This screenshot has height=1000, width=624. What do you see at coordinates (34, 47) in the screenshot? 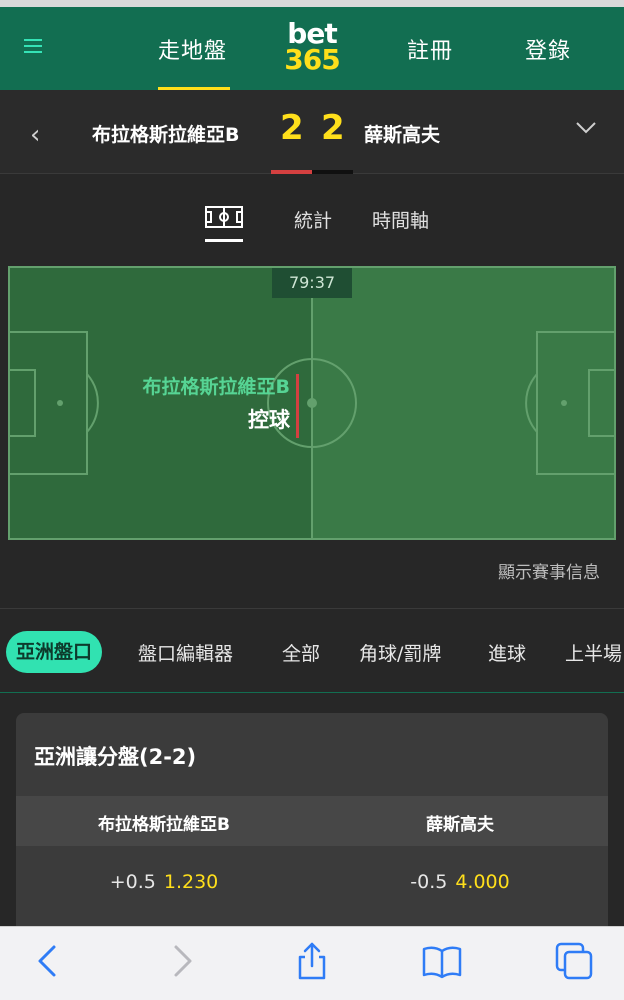
I see `hamburger-icon` at bounding box center [34, 47].